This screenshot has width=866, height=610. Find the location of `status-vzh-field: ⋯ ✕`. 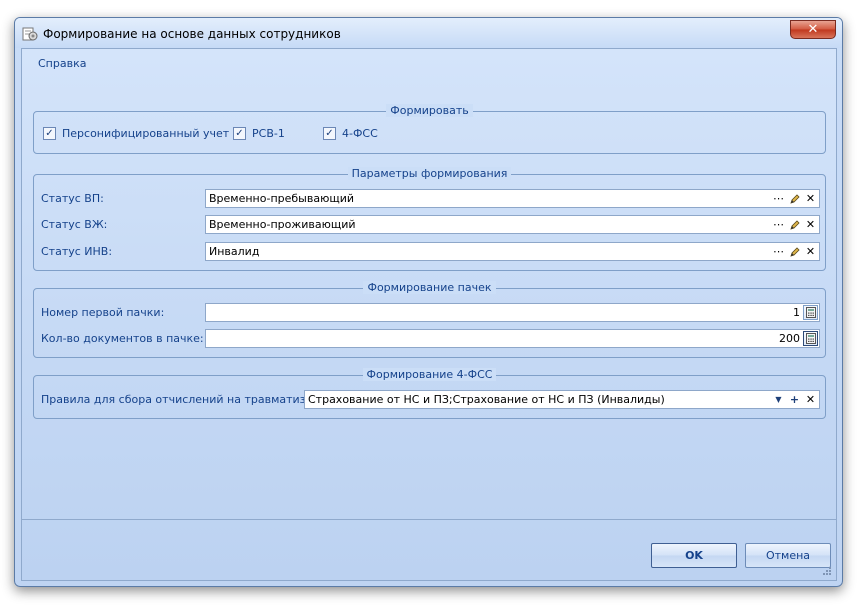

status-vzh-field: ⋯ ✕ is located at coordinates (512, 224).